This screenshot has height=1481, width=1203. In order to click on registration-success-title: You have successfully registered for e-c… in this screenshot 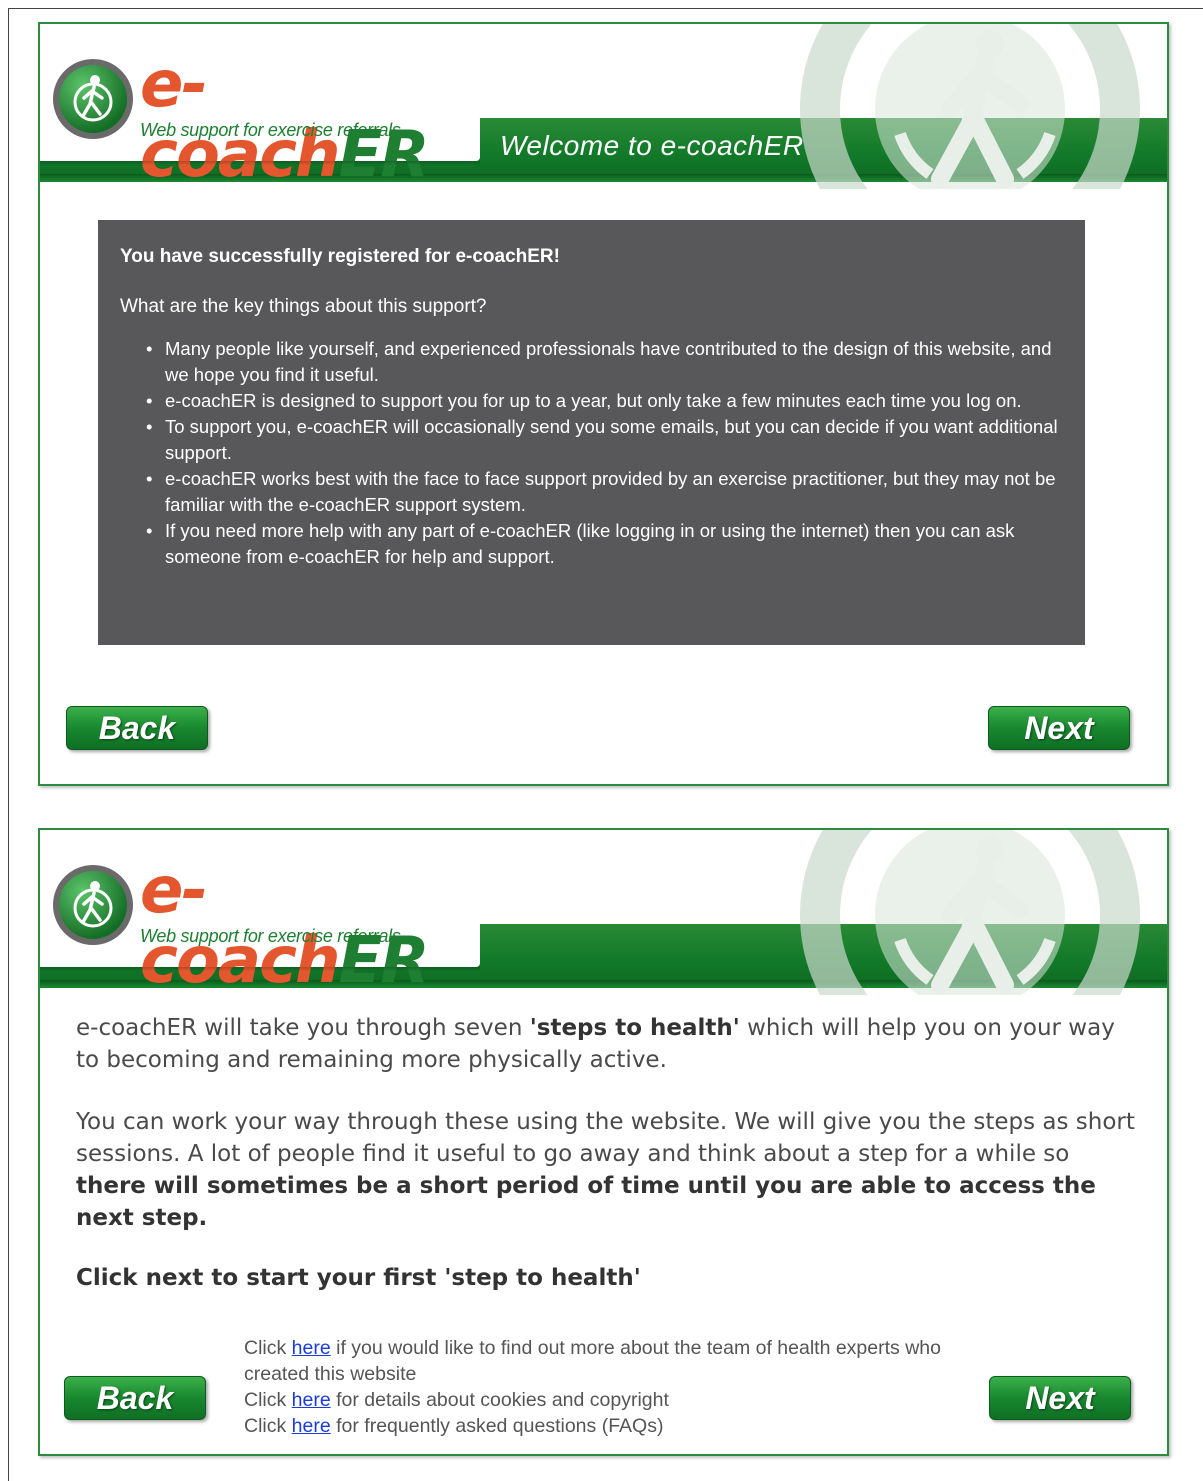, I will do `click(340, 256)`.